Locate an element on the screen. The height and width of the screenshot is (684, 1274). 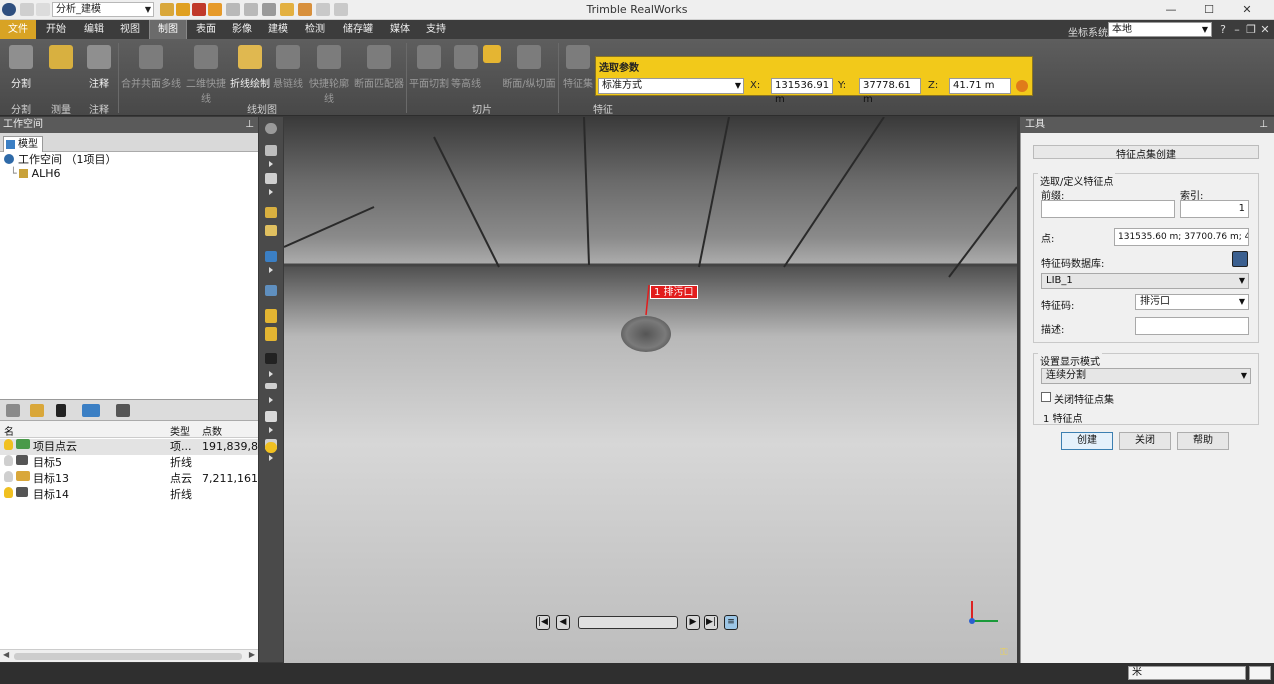
ribbon-minimize-icon: – is located at coordinates (1237, 30).